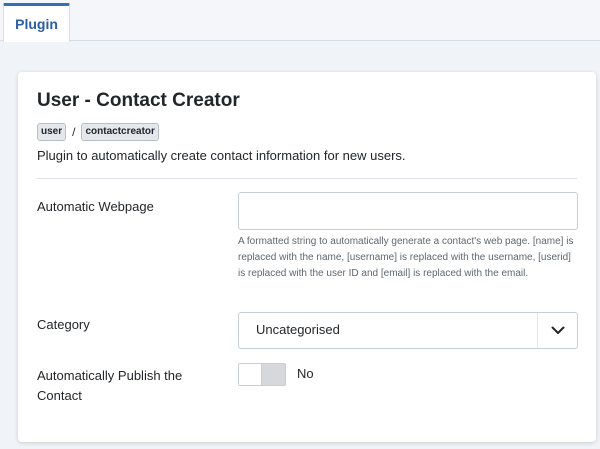 The image size is (600, 449). I want to click on webpage-input, so click(408, 211).